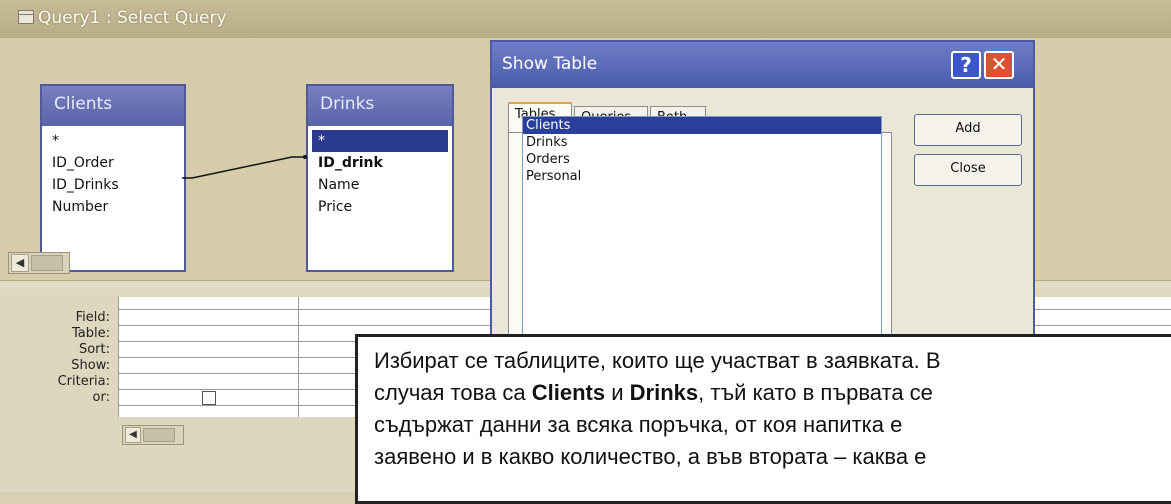  I want to click on dialog-close-button: ✕, so click(999, 65).